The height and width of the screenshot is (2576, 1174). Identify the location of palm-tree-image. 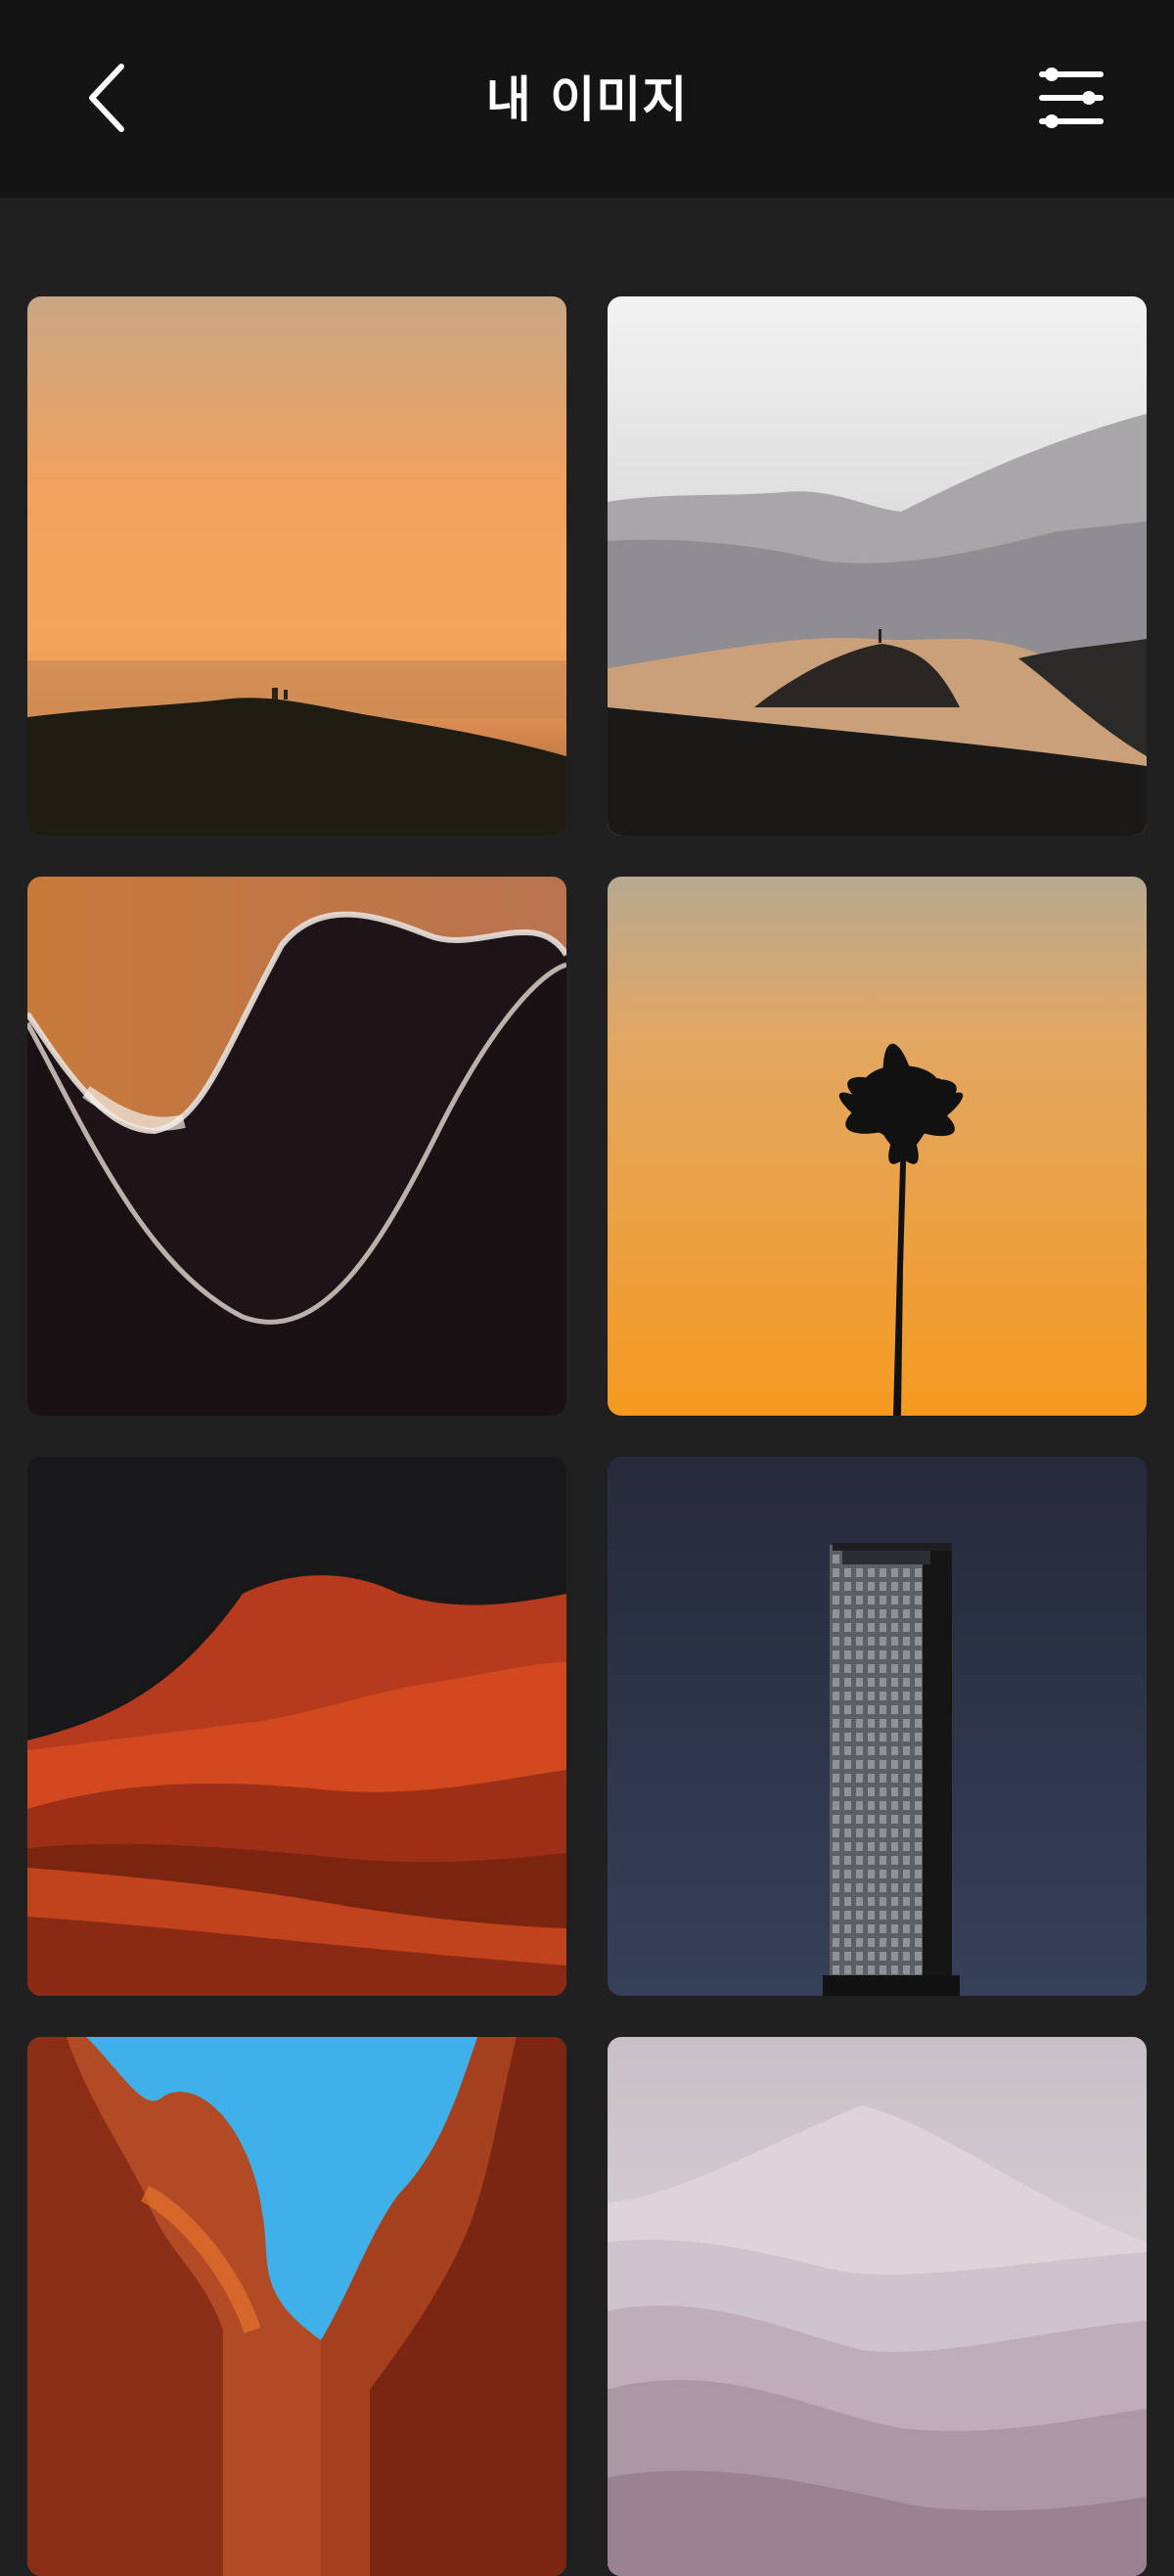
(877, 1146).